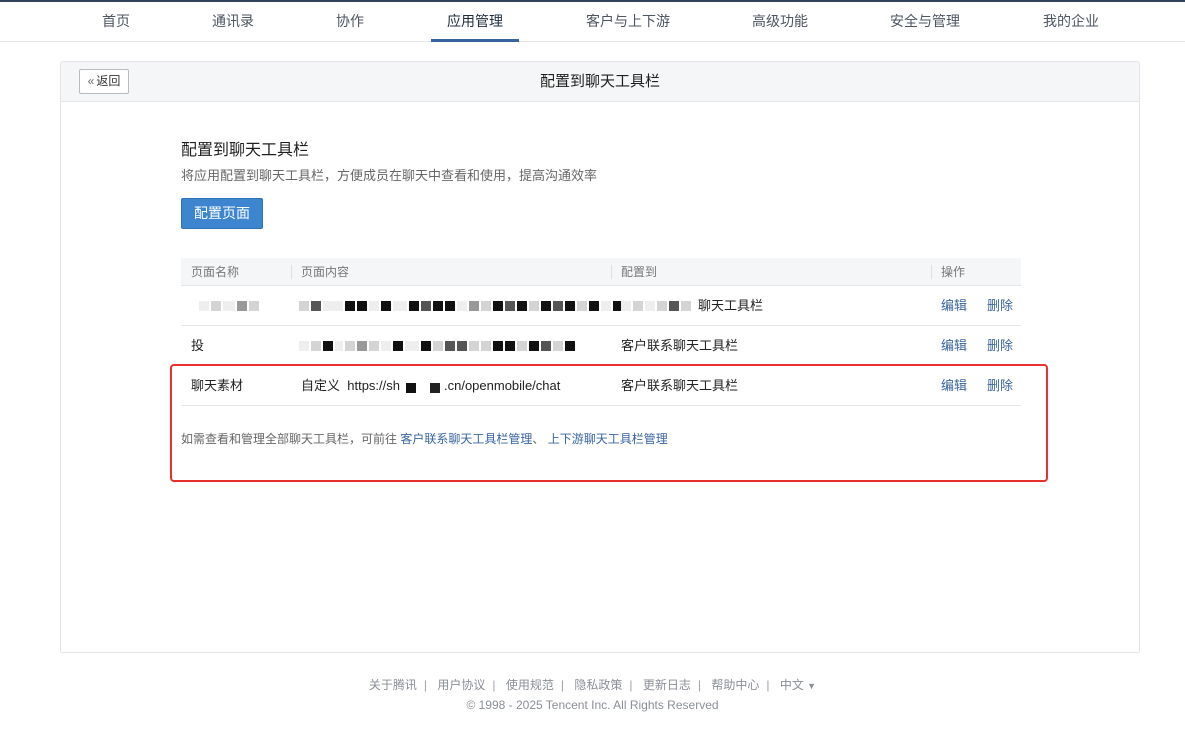 The width and height of the screenshot is (1185, 753). I want to click on nav-item-customers: 客户与上下游, so click(628, 22).